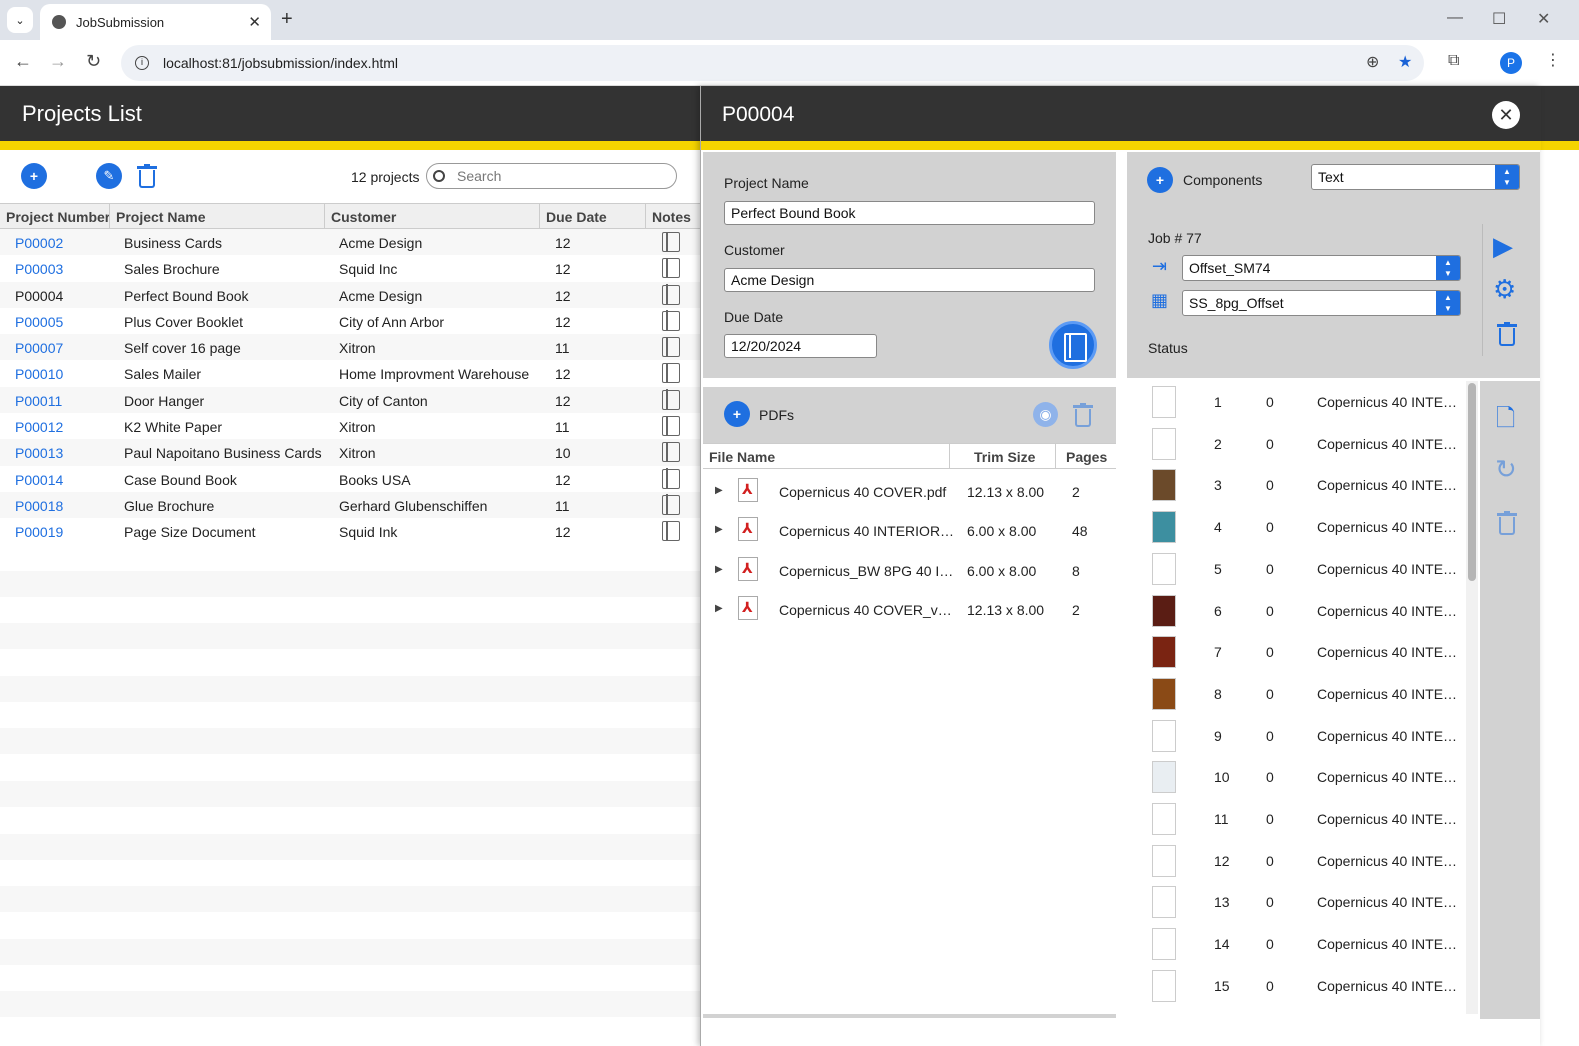 This screenshot has width=1579, height=1046. What do you see at coordinates (350, 268) in the screenshot?
I see `table-row: P00003 Sales Brochure Squid Inc 12` at bounding box center [350, 268].